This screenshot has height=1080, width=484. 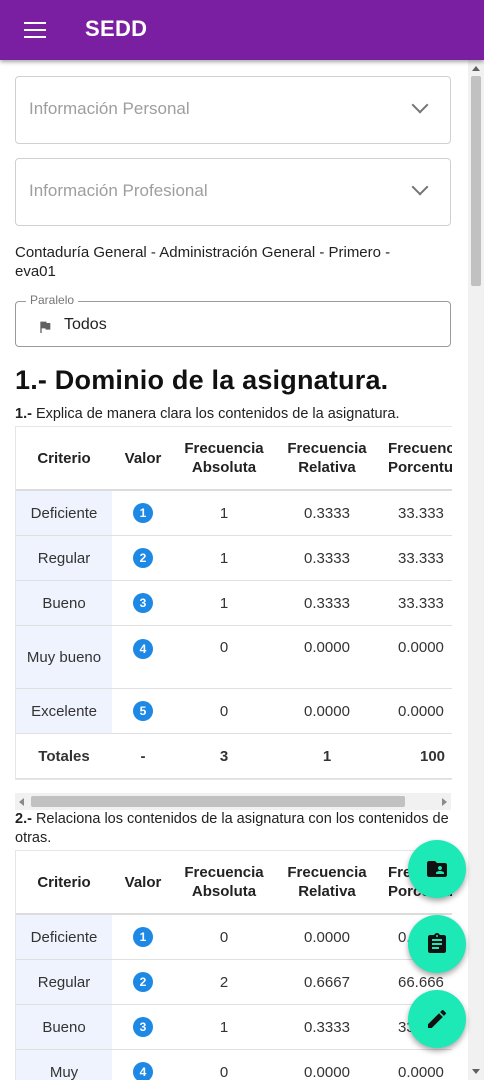 I want to click on cell-criterio: Excelente, so click(x=64, y=711).